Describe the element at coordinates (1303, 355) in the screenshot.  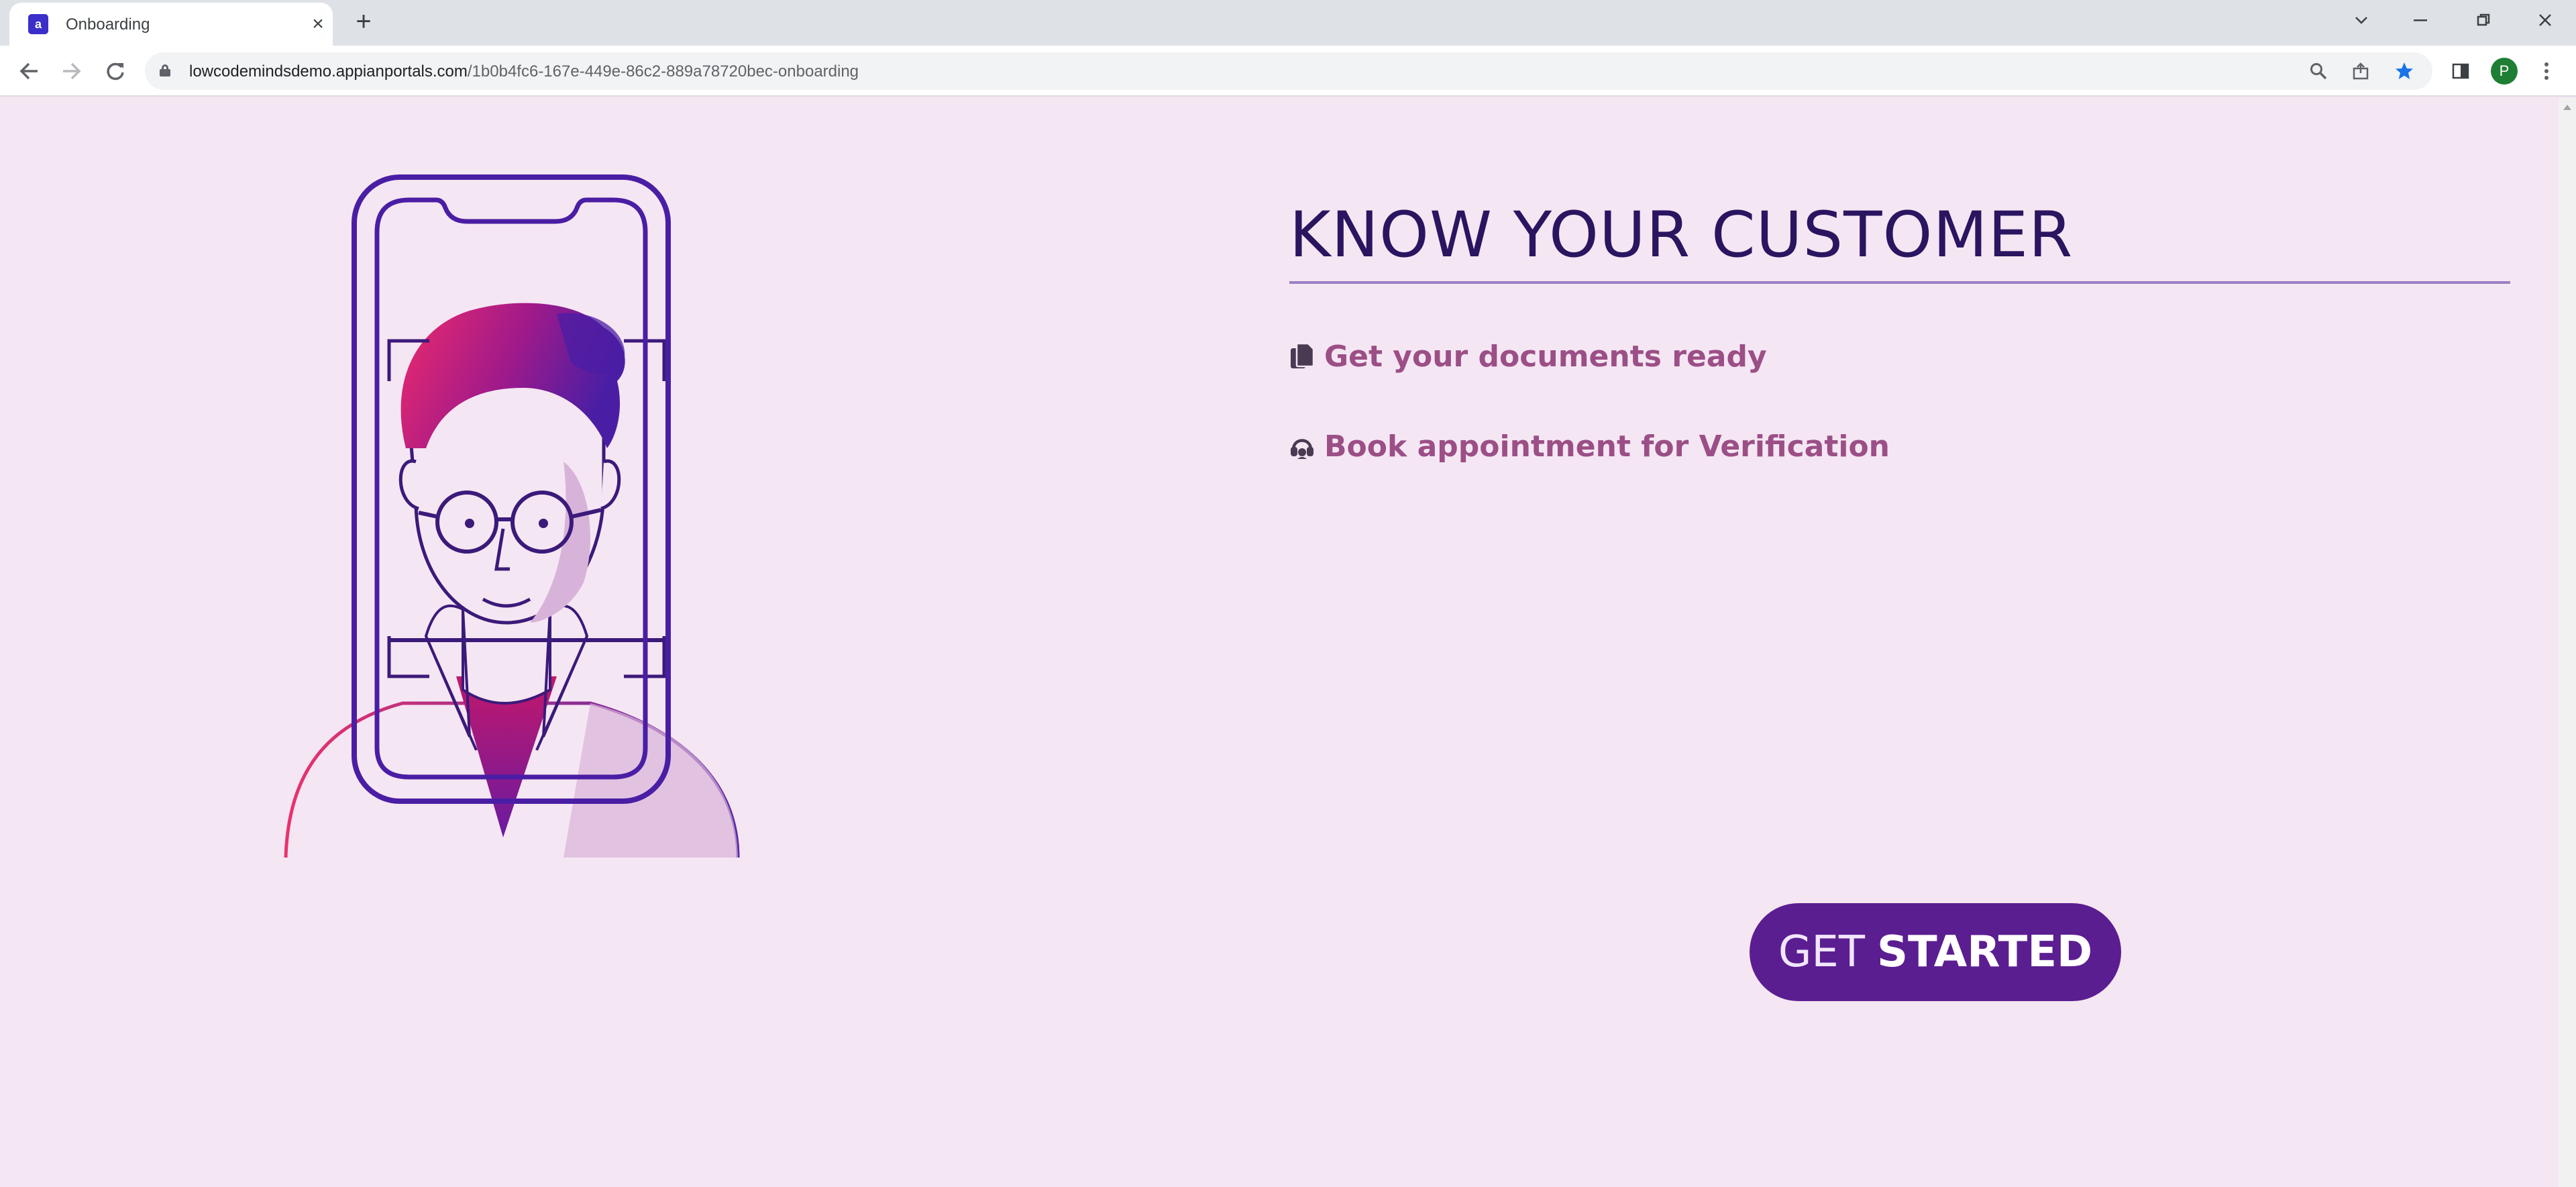
I see `documents-icon` at that location.